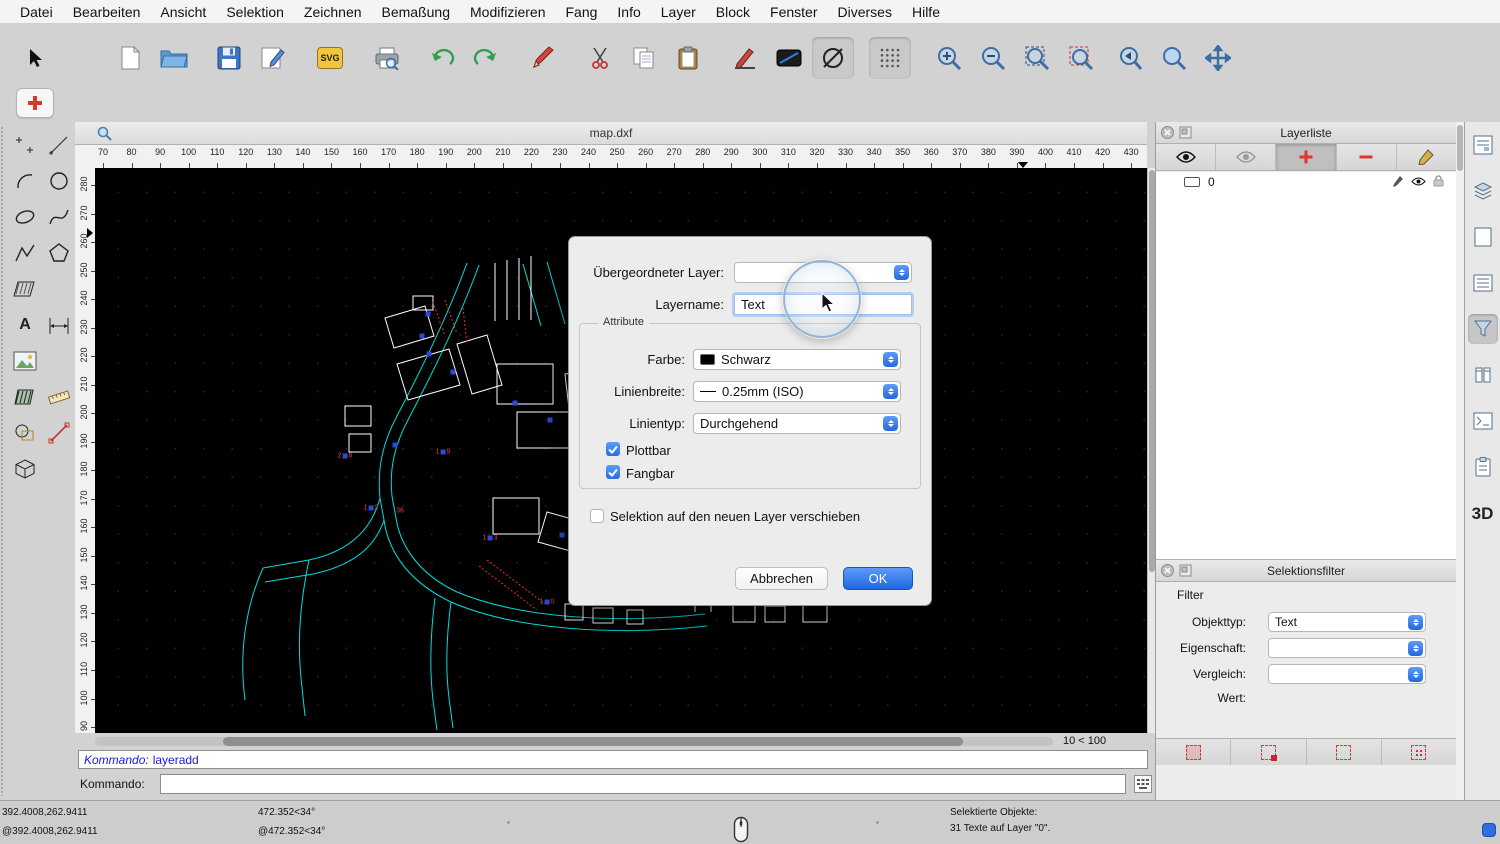 Image resolution: width=1500 pixels, height=844 pixels. What do you see at coordinates (1186, 157) in the screenshot?
I see `show-all-layers-icon` at bounding box center [1186, 157].